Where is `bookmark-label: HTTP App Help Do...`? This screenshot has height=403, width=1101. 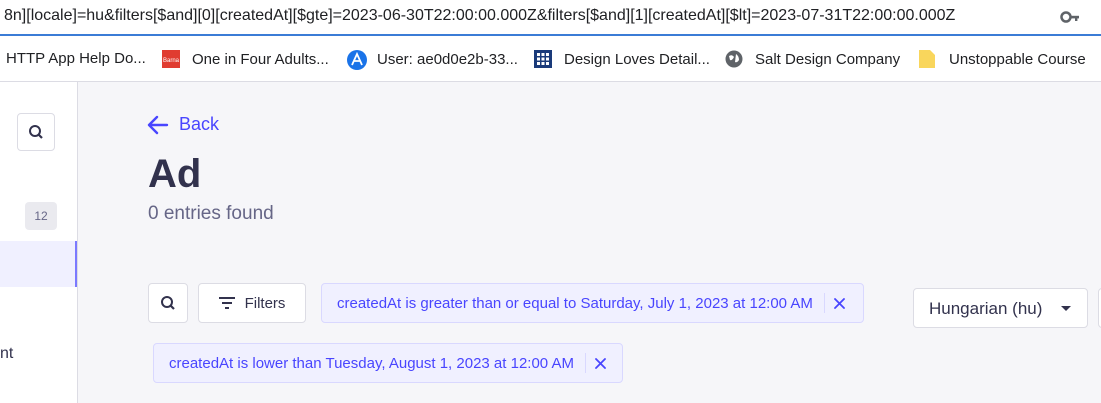 bookmark-label: HTTP App Help Do... is located at coordinates (76, 58).